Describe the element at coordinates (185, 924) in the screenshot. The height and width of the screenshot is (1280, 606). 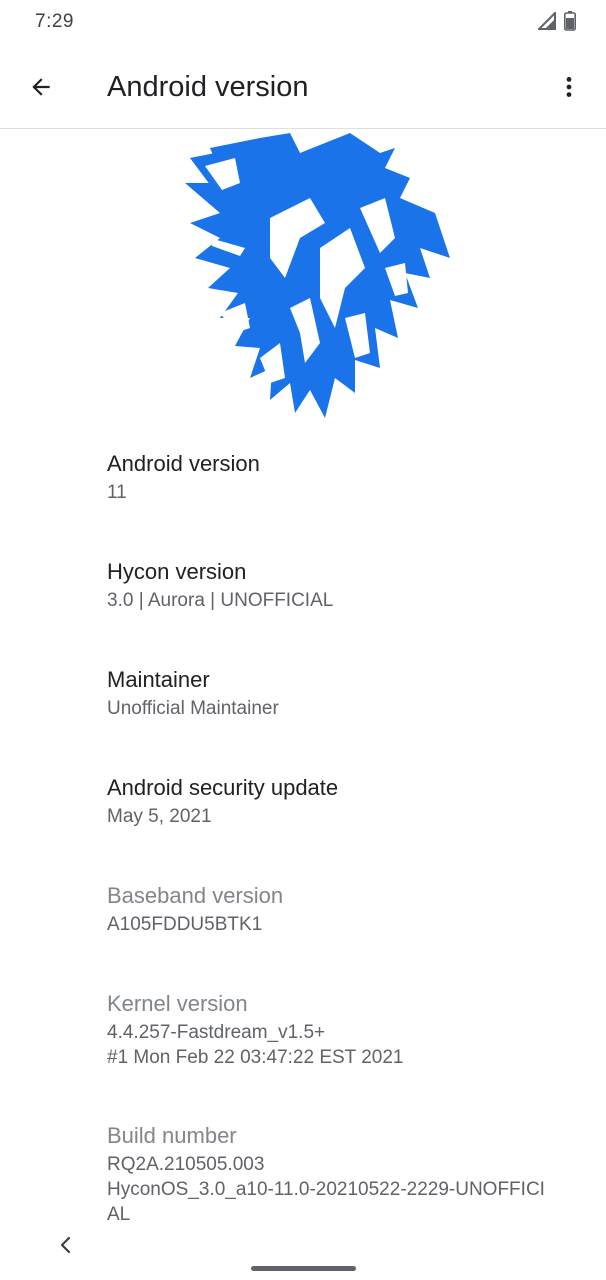
I see `pref-summary: A105FDDU5BTK1` at that location.